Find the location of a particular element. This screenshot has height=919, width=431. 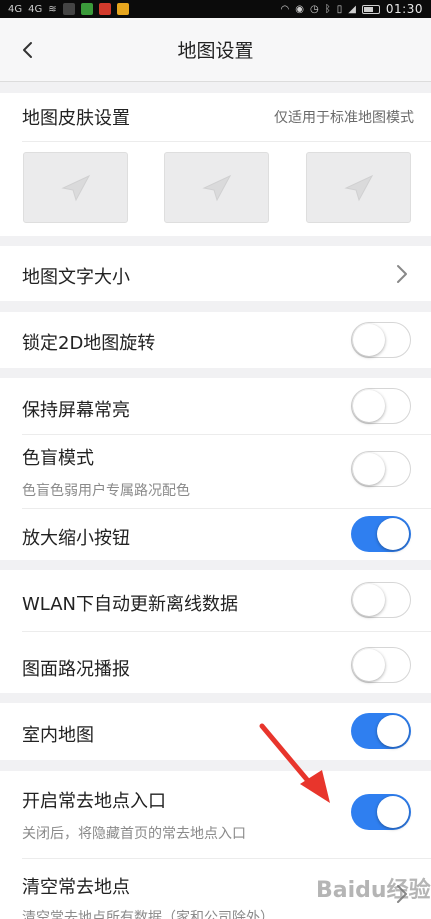

battery-icon is located at coordinates (370, 9).